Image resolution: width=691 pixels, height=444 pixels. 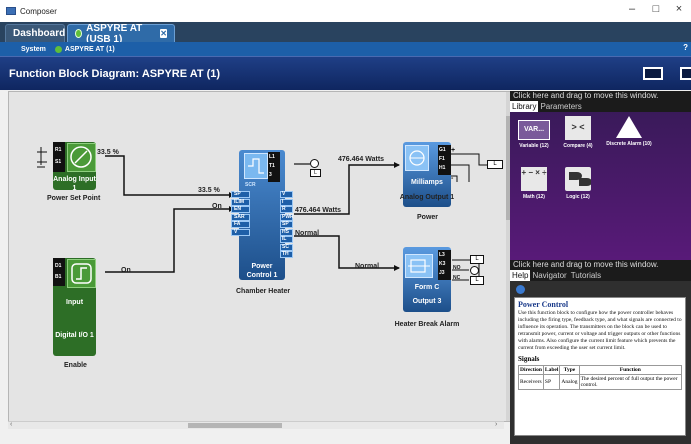 What do you see at coordinates (74, 198) in the screenshot?
I see `analog-input-caption: Power Set Point` at bounding box center [74, 198].